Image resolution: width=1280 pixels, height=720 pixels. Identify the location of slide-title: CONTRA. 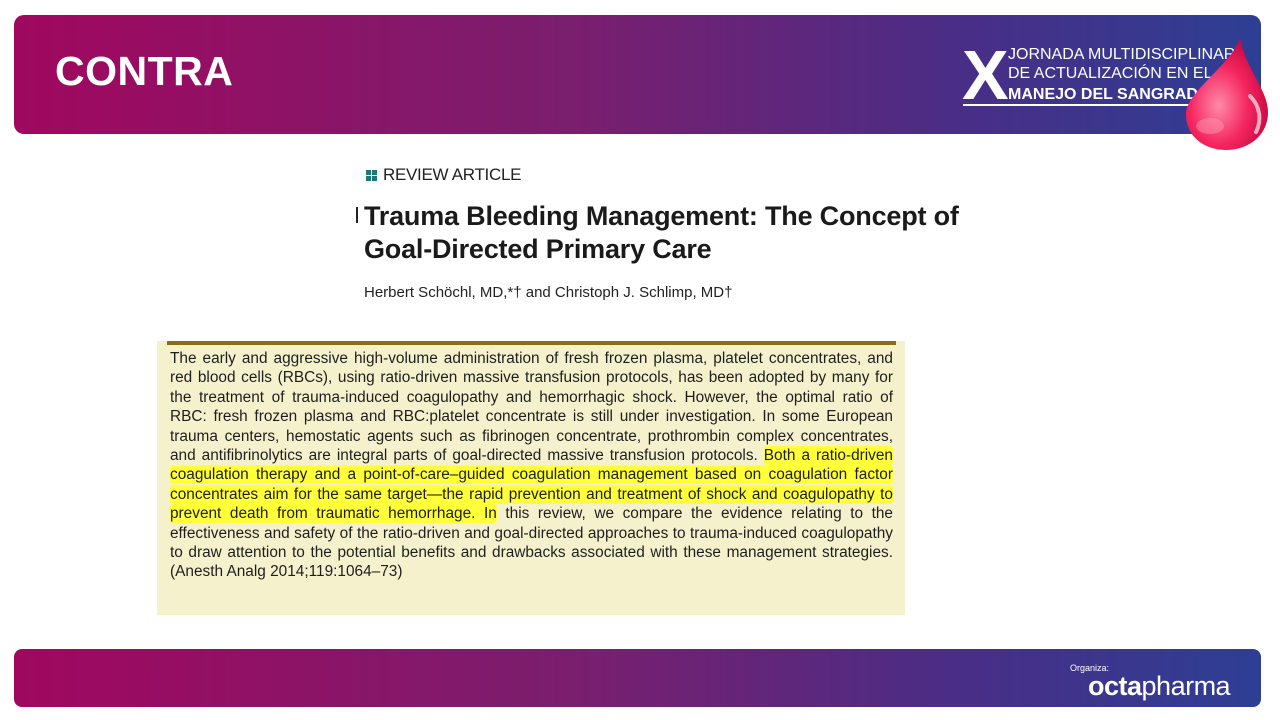
(144, 71).